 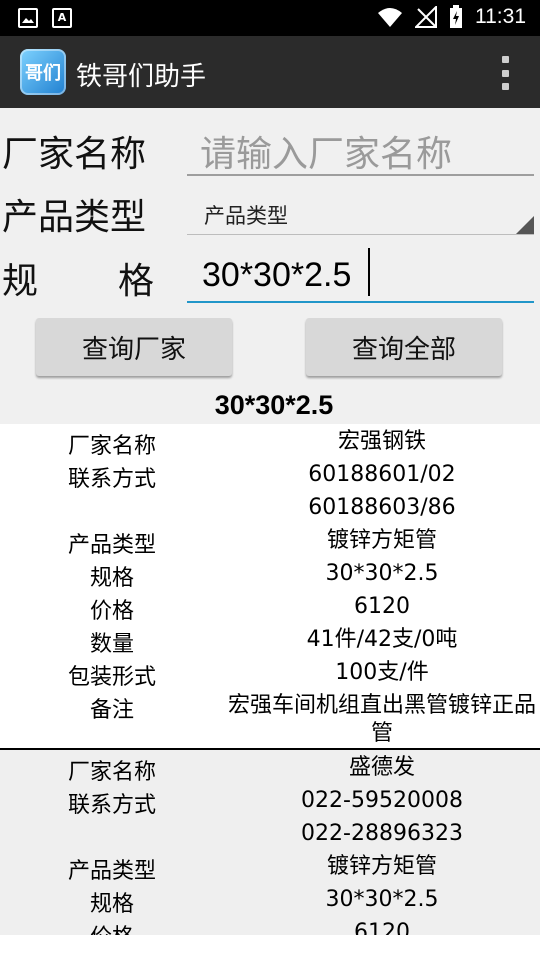 I want to click on manufacturer-label: 厂家名称, so click(x=74, y=154).